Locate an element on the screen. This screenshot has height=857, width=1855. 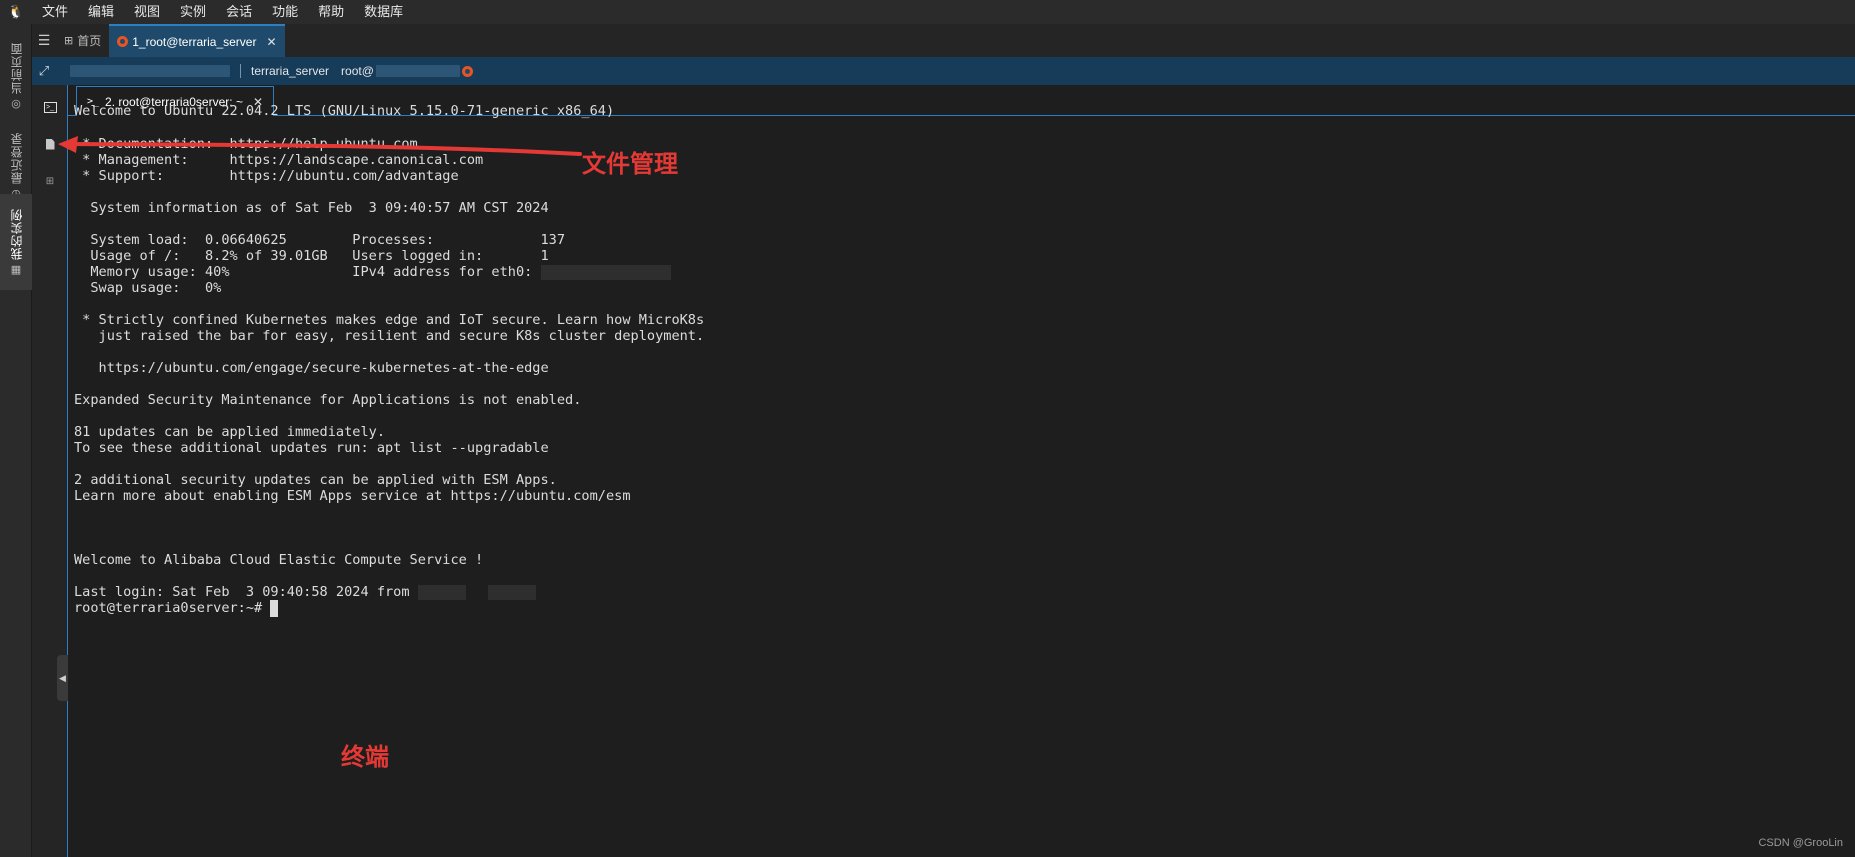
annotation-file-manager: 文件管理 is located at coordinates (630, 164).